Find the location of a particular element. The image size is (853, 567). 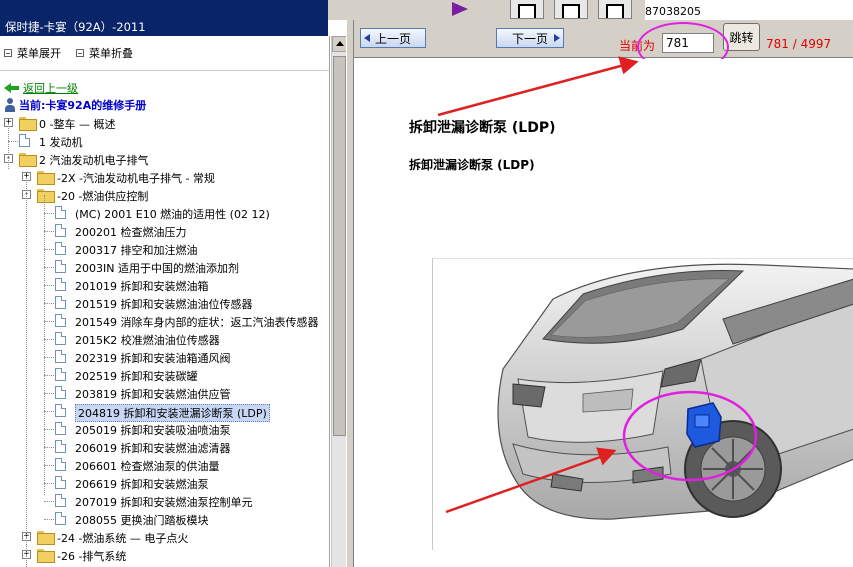

tree-item: 1 发动机 is located at coordinates (161, 141).